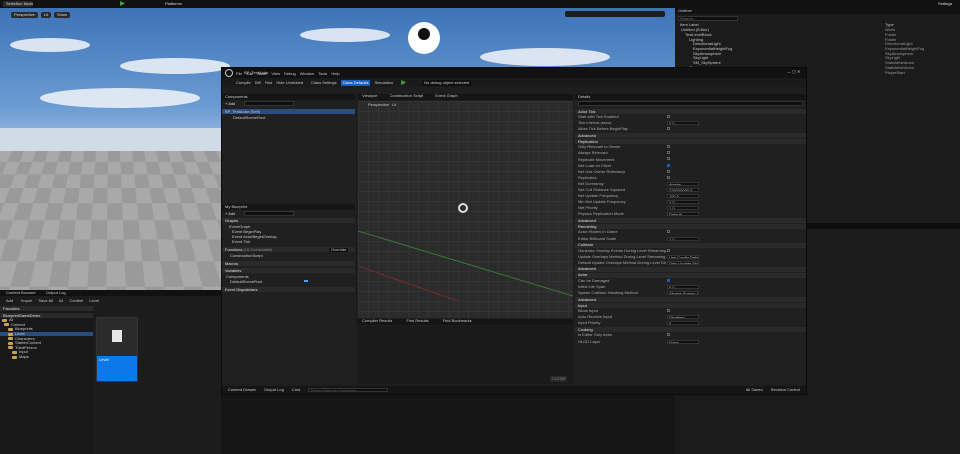  I want to click on event-item: Event BeginPlay, so click(246, 232).